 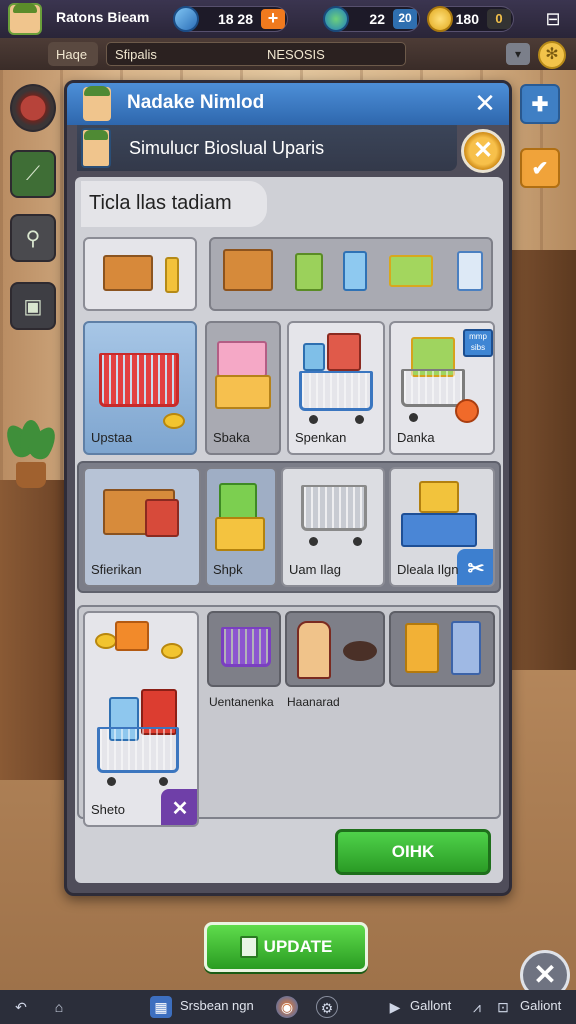 I want to click on shelf-card-3-label: Spenkan, so click(x=321, y=437).